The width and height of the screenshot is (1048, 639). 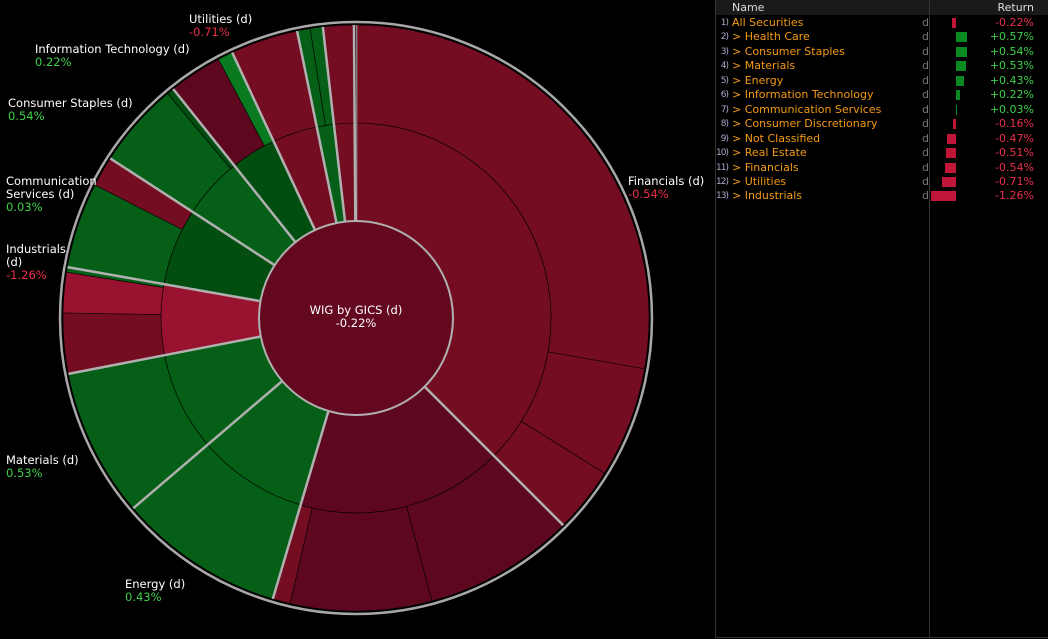 I want to click on row-return: -0.22%, so click(x=1014, y=22).